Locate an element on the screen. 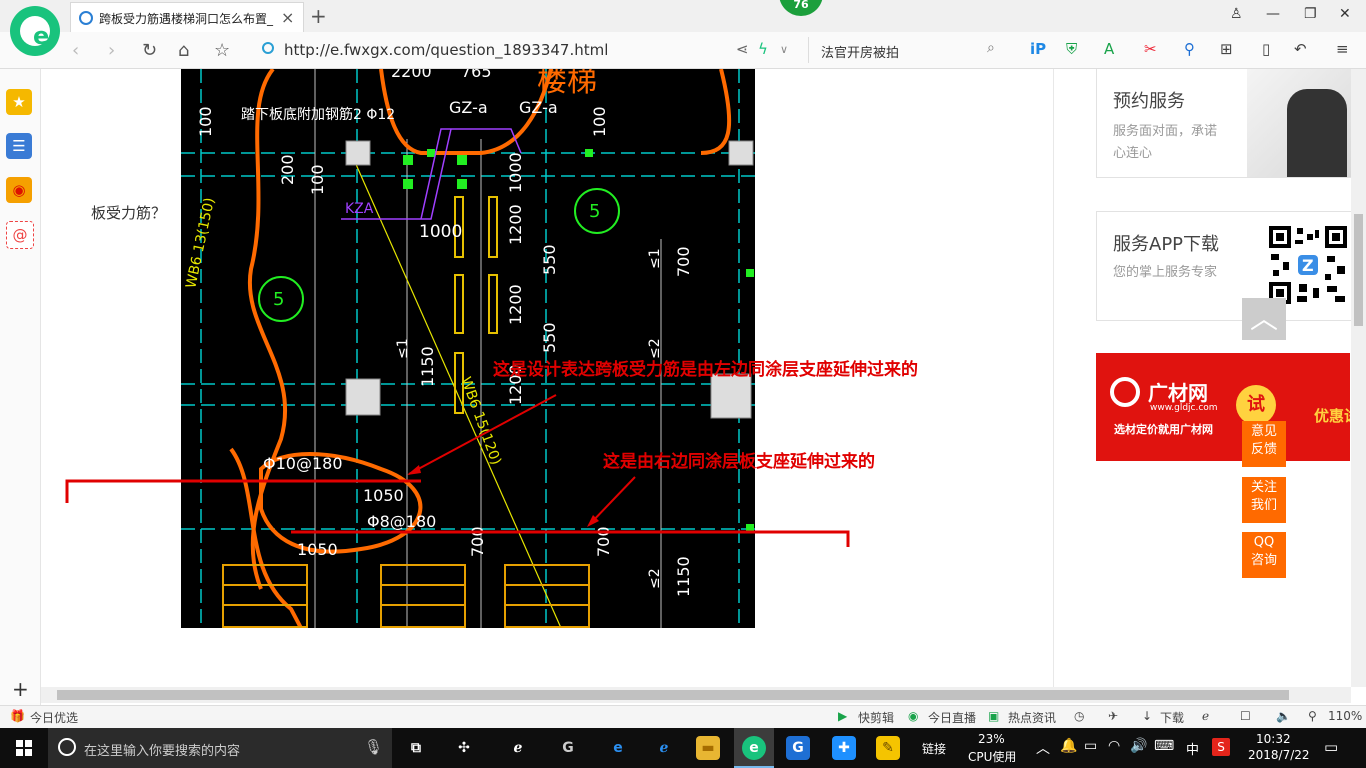 This screenshot has height=768, width=1366. feedback-button: 意见反馈 is located at coordinates (1264, 444).